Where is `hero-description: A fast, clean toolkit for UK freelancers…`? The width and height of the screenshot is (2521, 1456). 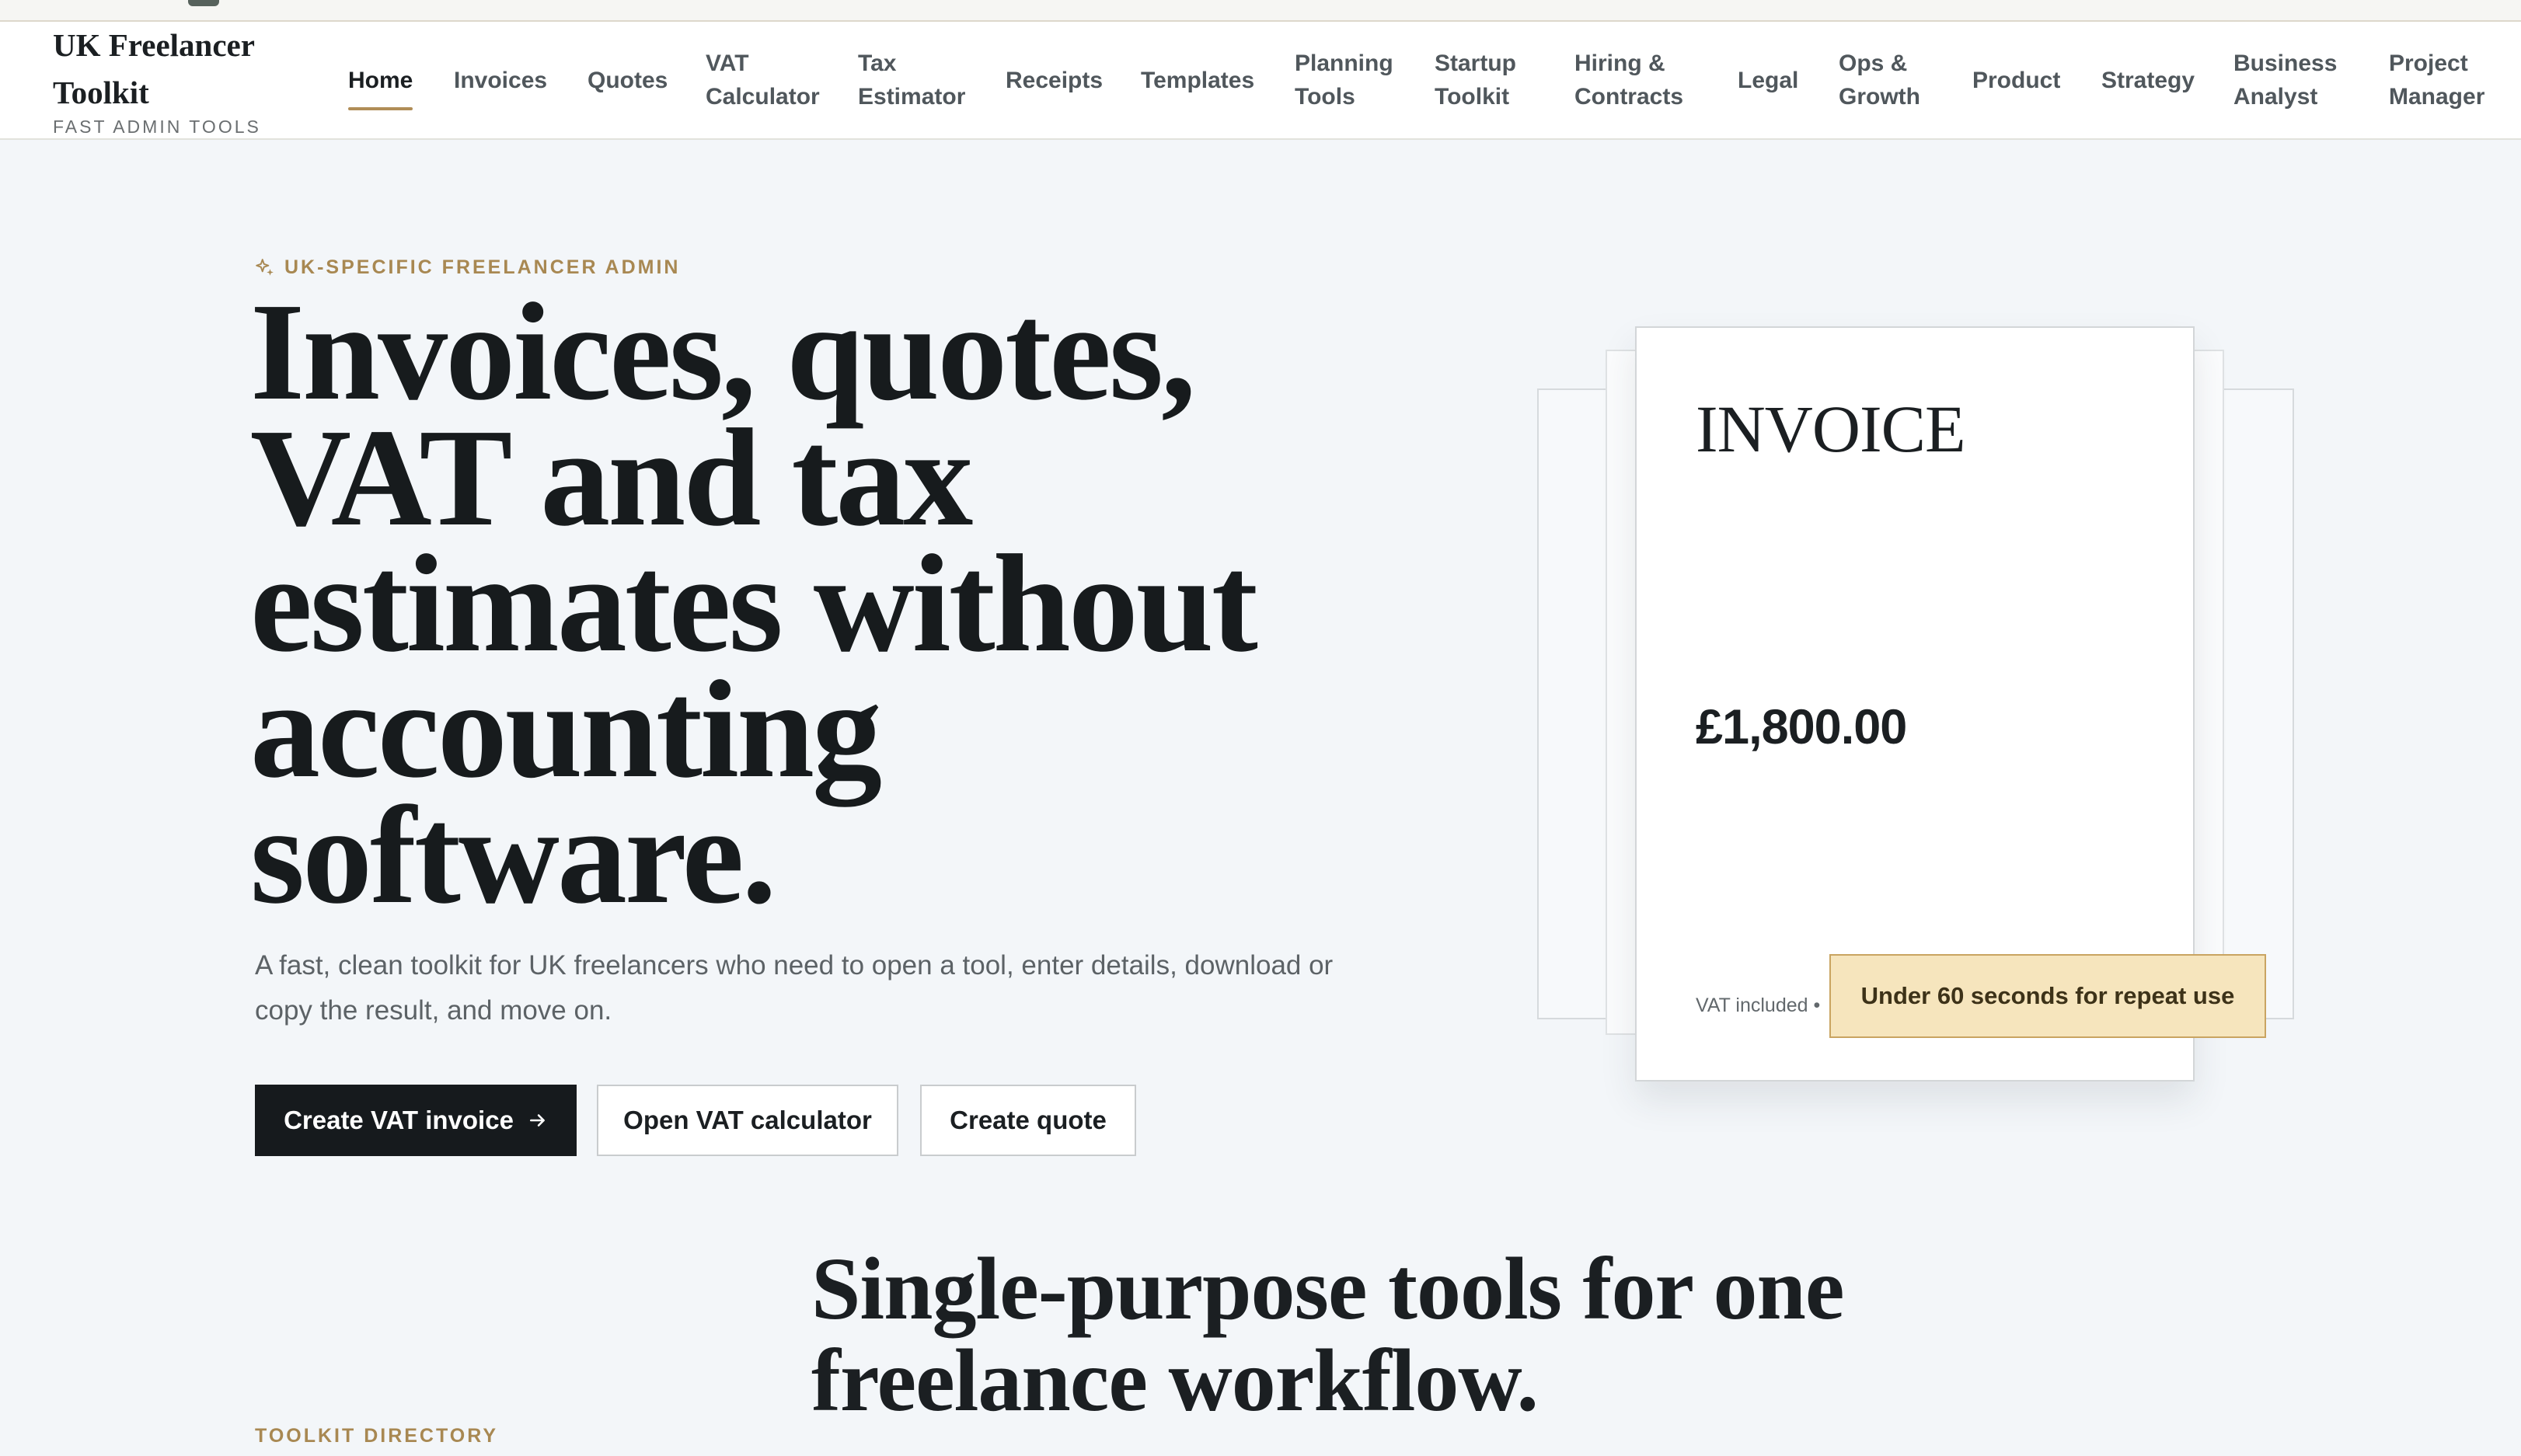 hero-description: A fast, clean toolkit for UK freelancers… is located at coordinates (794, 988).